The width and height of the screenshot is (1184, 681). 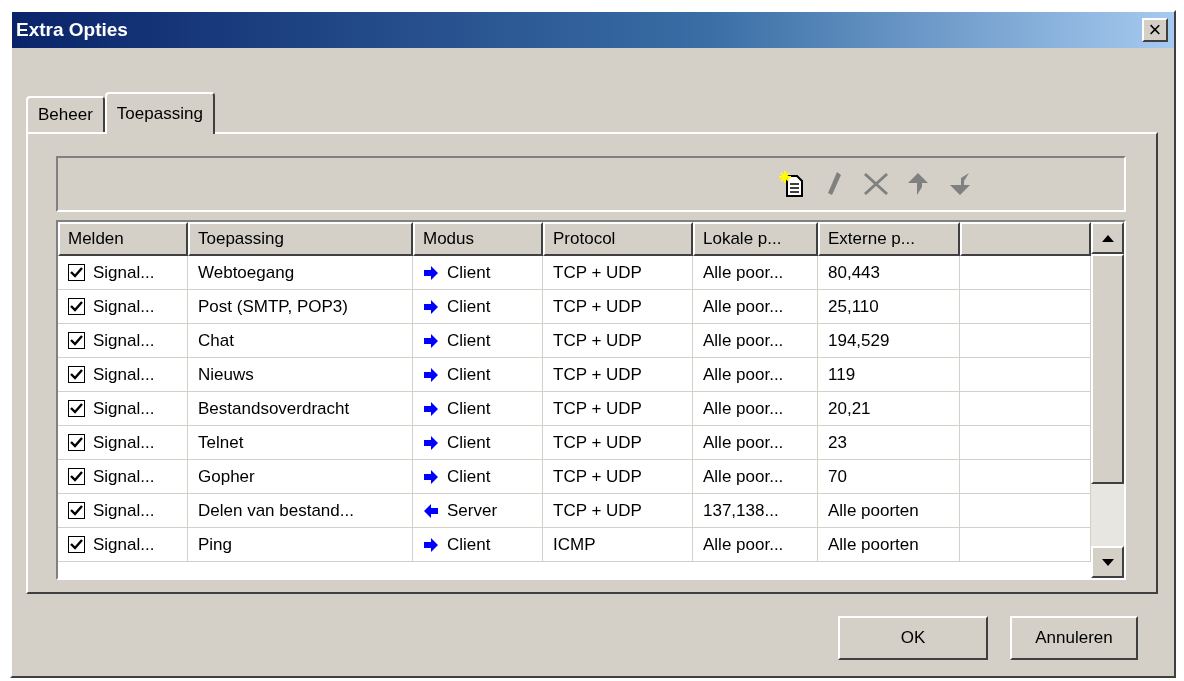 I want to click on table-cell: ICMP, so click(x=618, y=545).